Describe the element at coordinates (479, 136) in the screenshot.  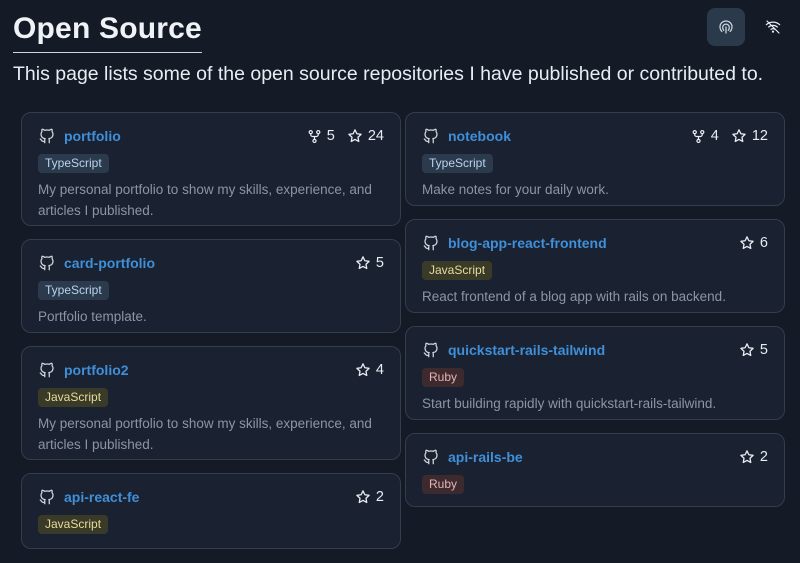
I see `repo-link-notebook: notebook` at that location.